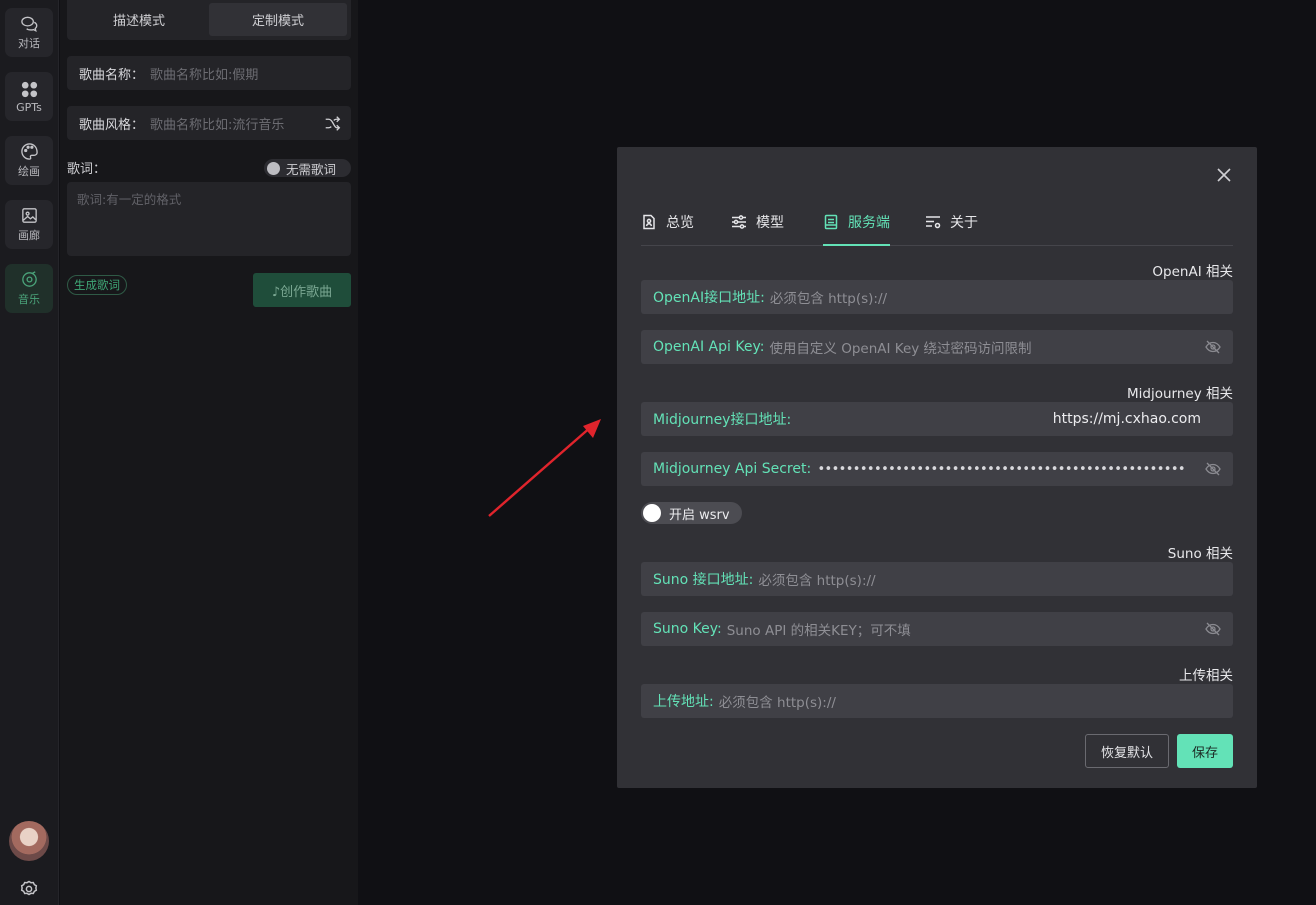 The width and height of the screenshot is (1316, 905). What do you see at coordinates (29, 43) in the screenshot?
I see `rail-label: 对话` at bounding box center [29, 43].